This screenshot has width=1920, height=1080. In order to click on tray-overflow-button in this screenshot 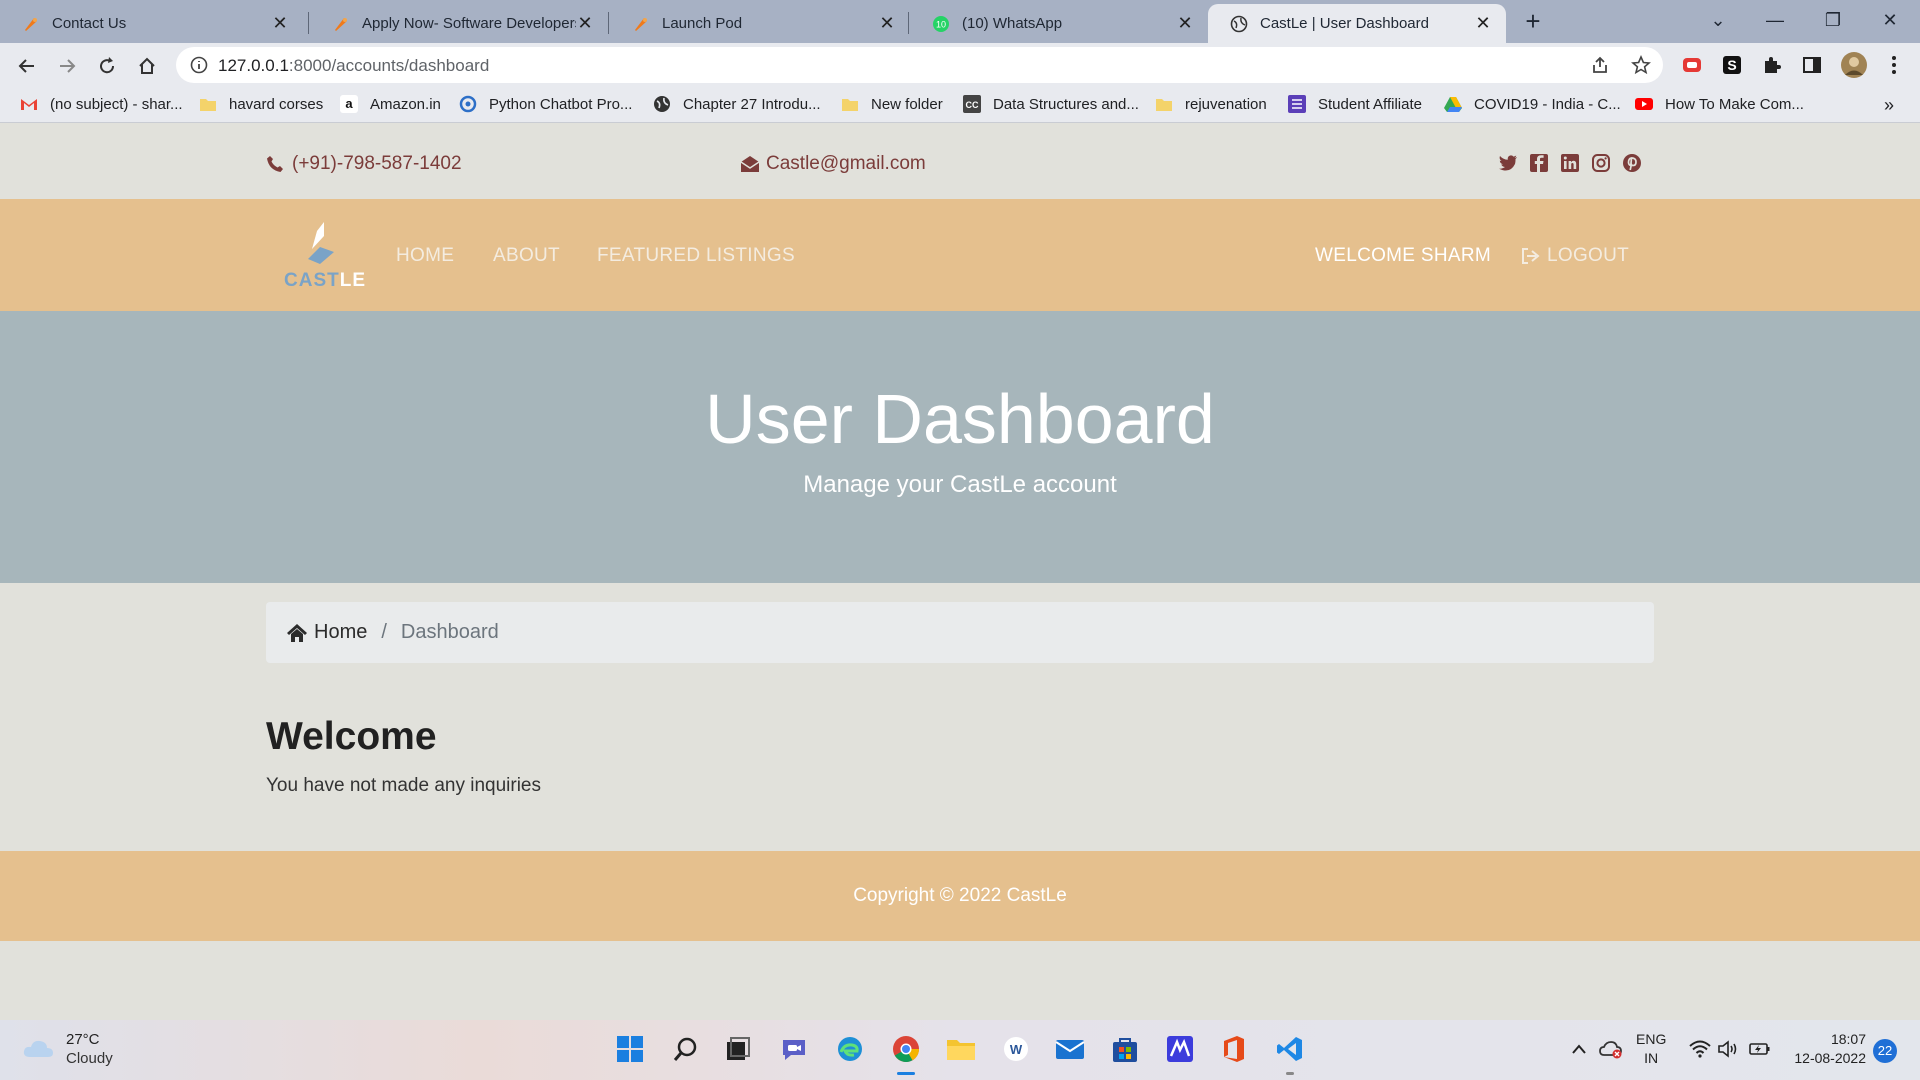, I will do `click(1579, 1049)`.